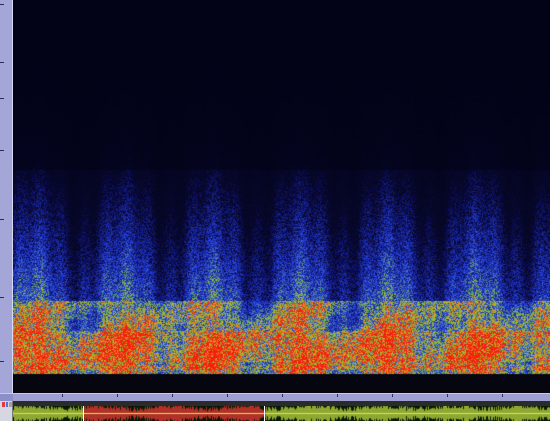 Image resolution: width=550 pixels, height=421 pixels. Describe the element at coordinates (3, 404) in the screenshot. I see `track-record-icon` at that location.